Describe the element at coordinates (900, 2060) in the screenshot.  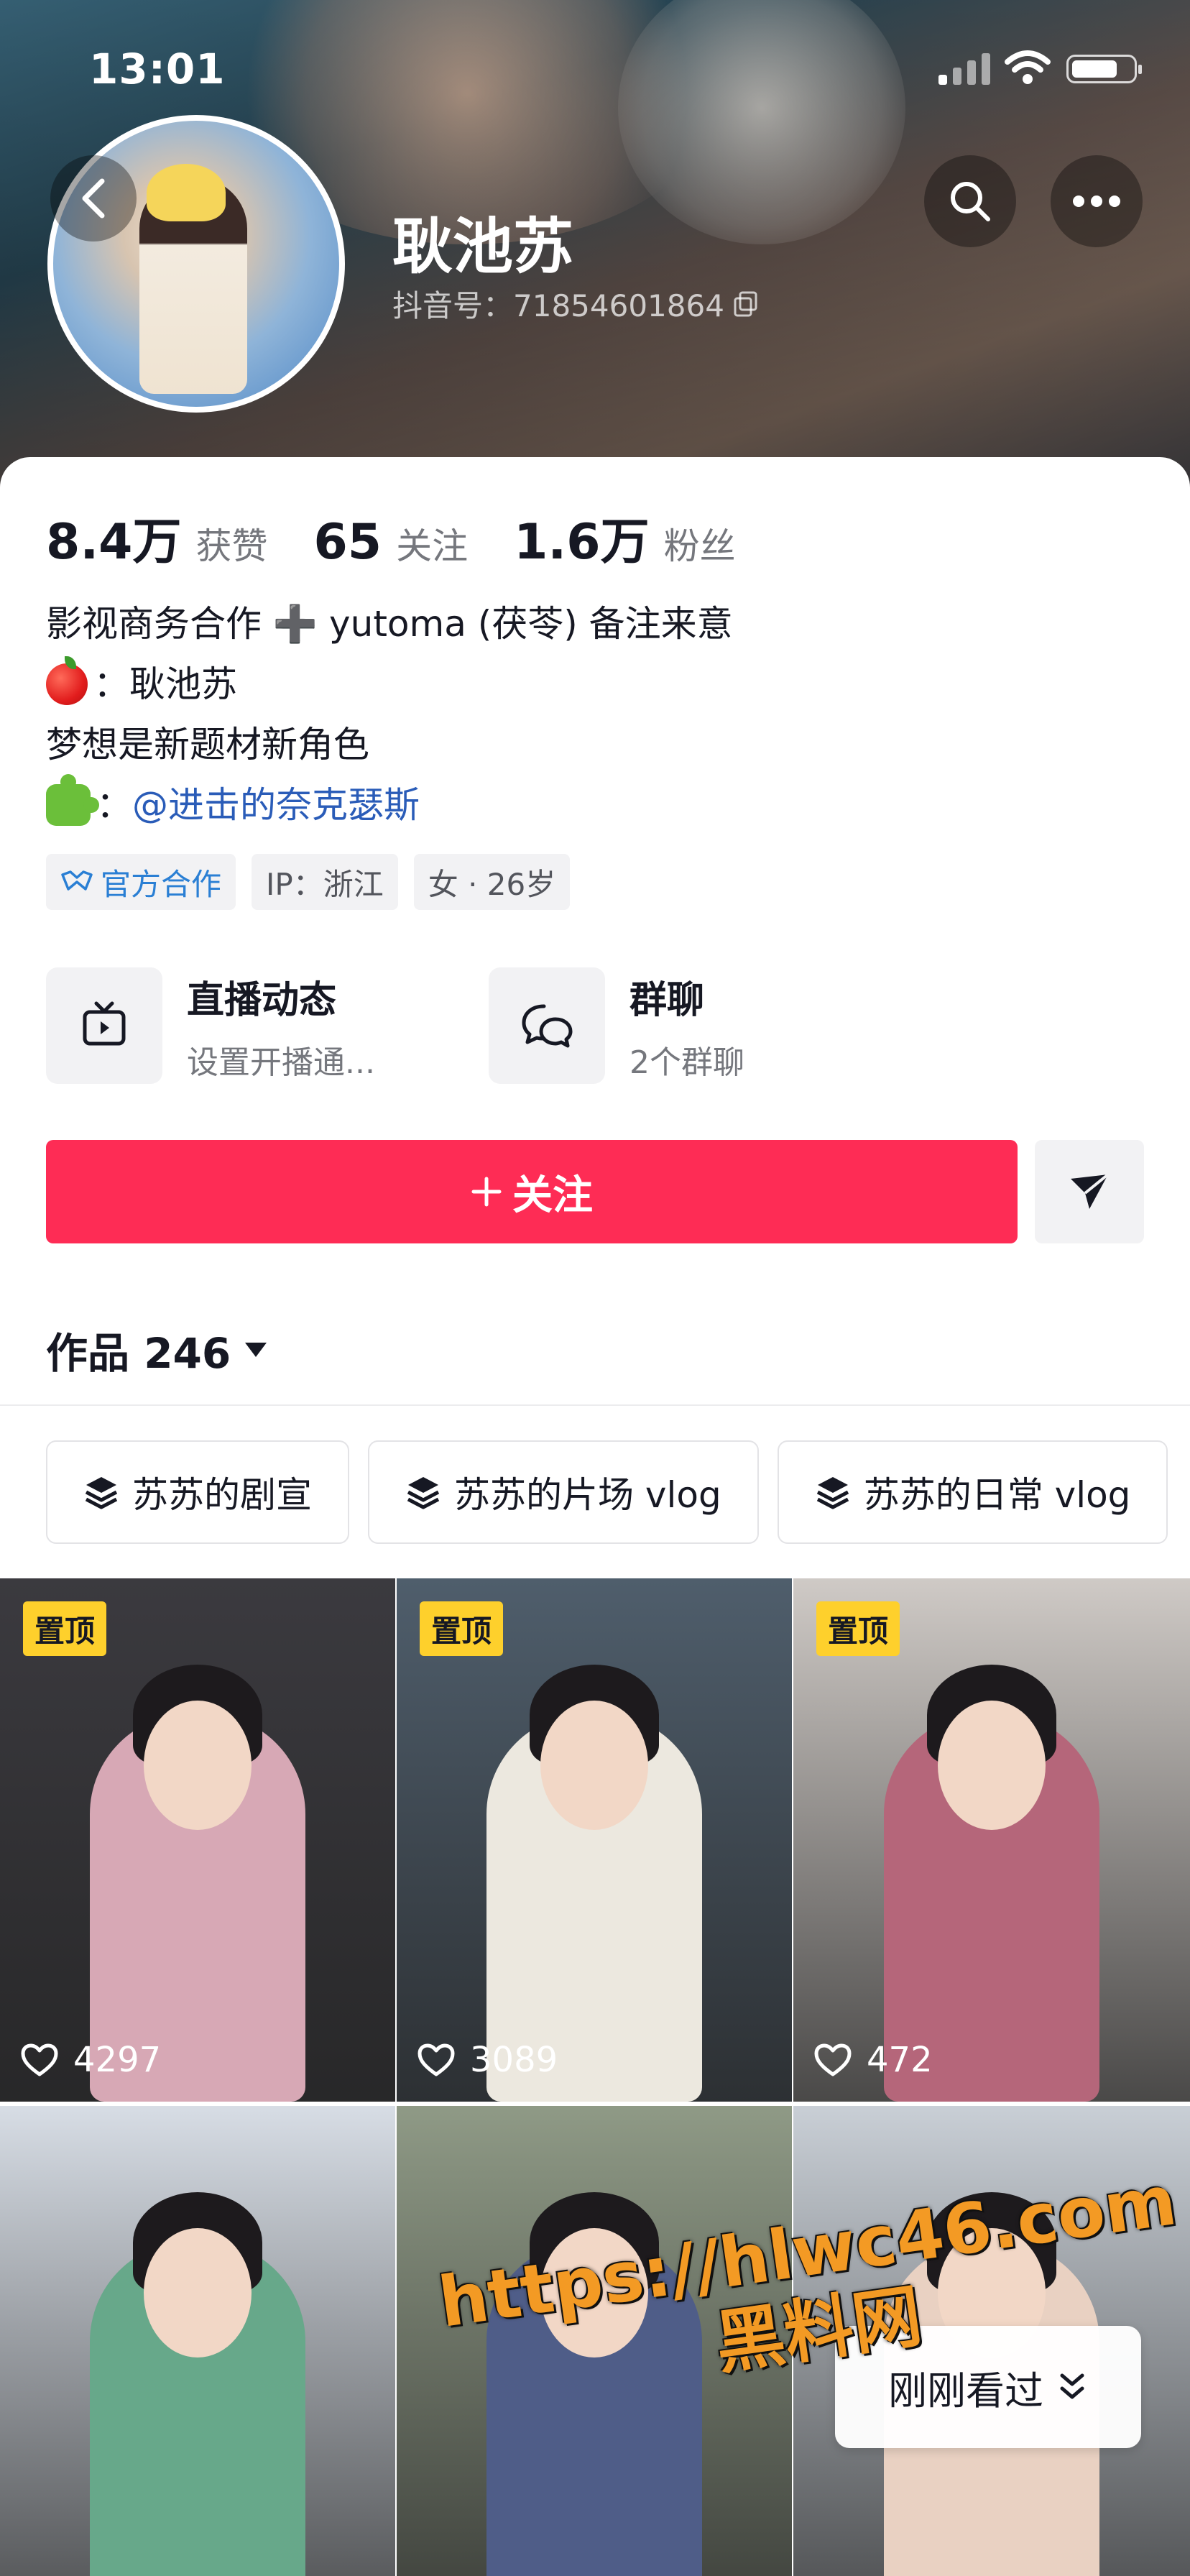
I see `like-count-value: 472` at that location.